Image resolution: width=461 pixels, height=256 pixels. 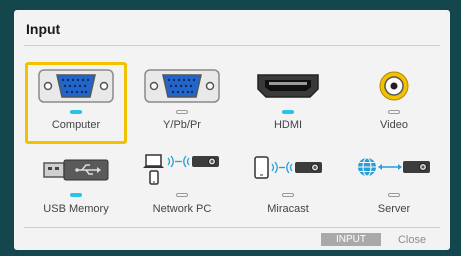 What do you see at coordinates (288, 209) in the screenshot?
I see `source-label: Miracast` at bounding box center [288, 209].